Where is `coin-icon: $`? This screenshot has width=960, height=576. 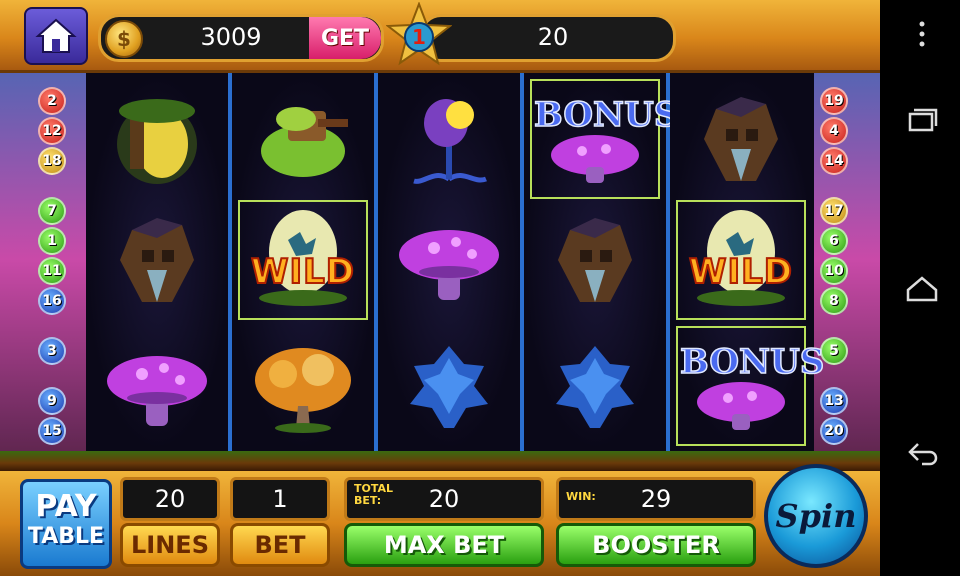 coin-icon: $ is located at coordinates (124, 39).